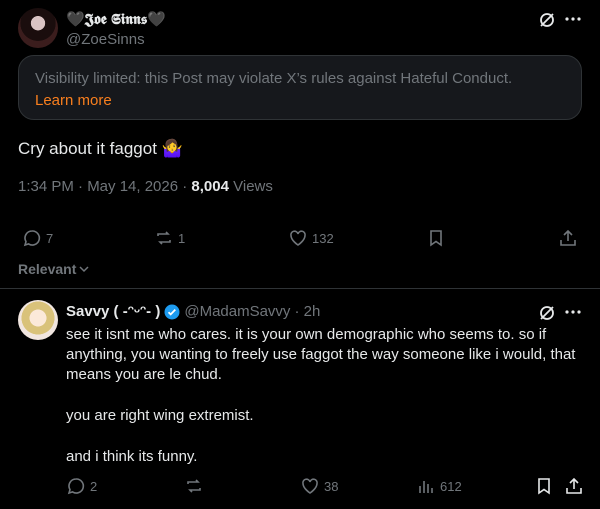  Describe the element at coordinates (113, 311) in the screenshot. I see `reply-author-name: Savvy ( -ᵔᵕᵔ- )` at that location.